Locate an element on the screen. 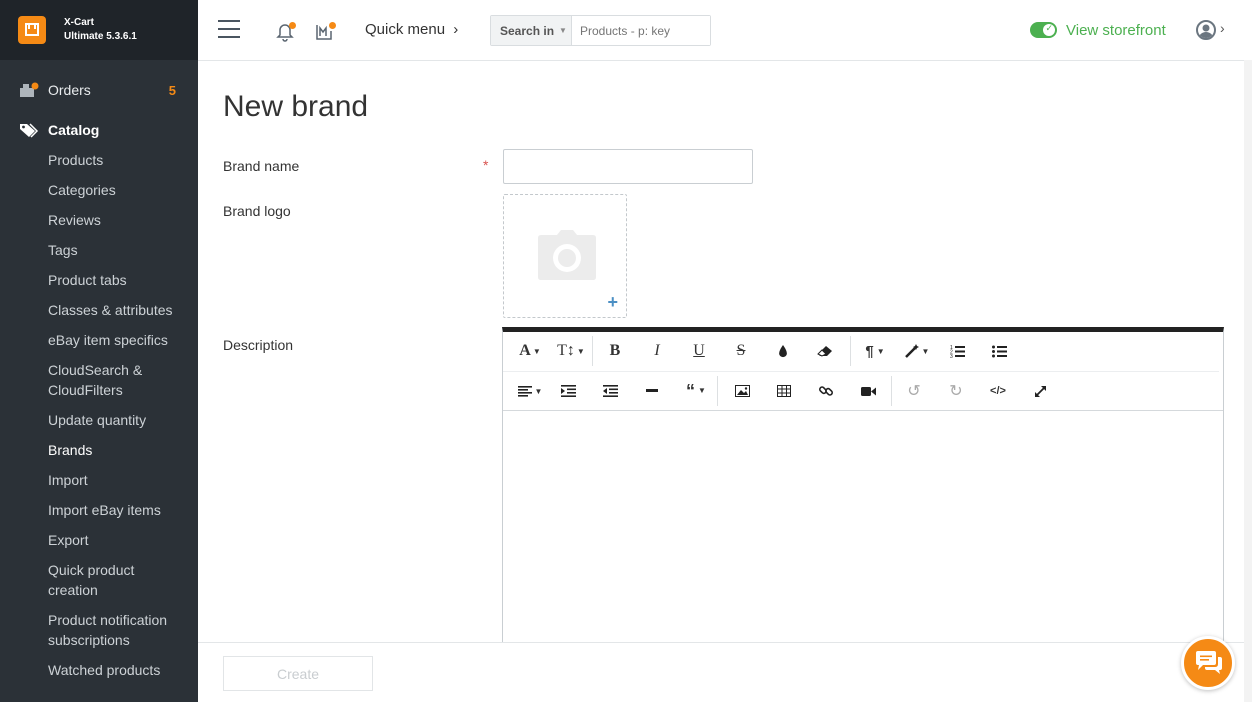 This screenshot has width=1252, height=702. chat-bubble-icon is located at coordinates (1209, 662).